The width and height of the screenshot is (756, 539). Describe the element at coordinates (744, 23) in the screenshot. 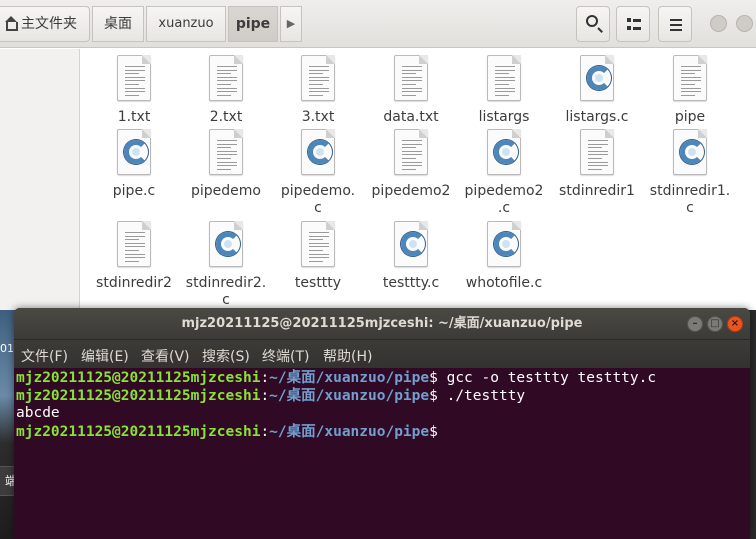

I see `window-maximize-button` at that location.